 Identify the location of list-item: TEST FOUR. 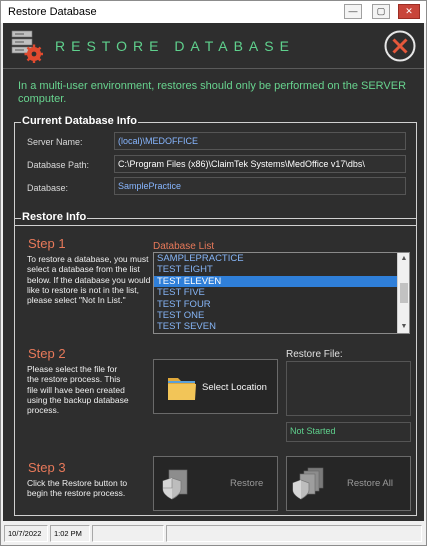
(281, 304).